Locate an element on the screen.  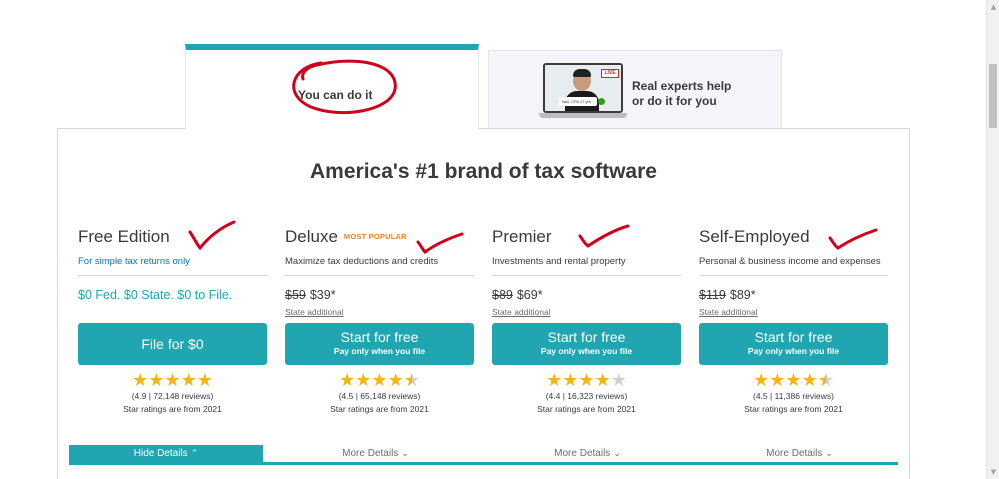
expert-tab-text: Real experts help or do it for you is located at coordinates (681, 94).